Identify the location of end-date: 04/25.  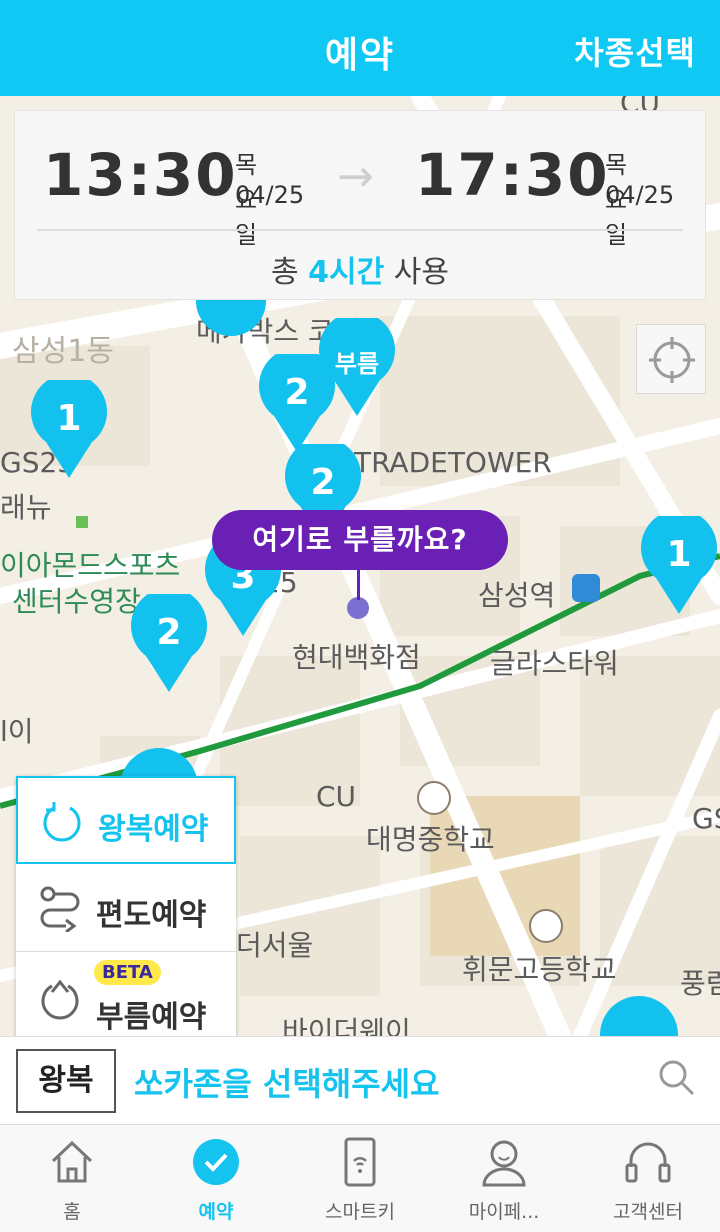
(640, 195).